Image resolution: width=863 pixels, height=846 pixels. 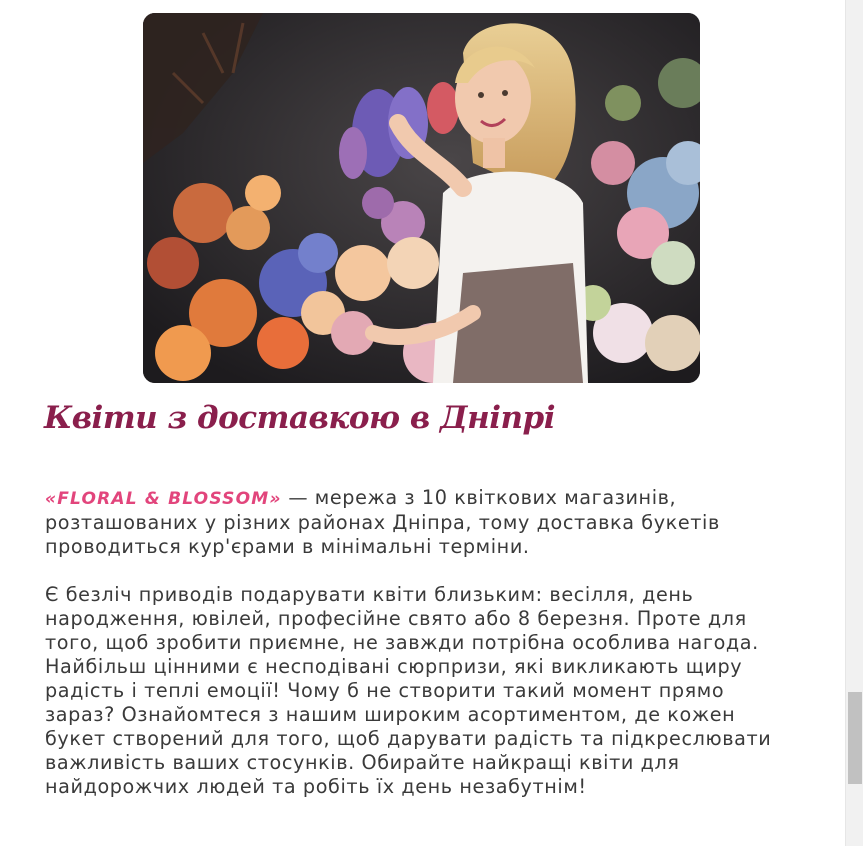 What do you see at coordinates (855, 738) in the screenshot?
I see `scrollbar-thumb` at bounding box center [855, 738].